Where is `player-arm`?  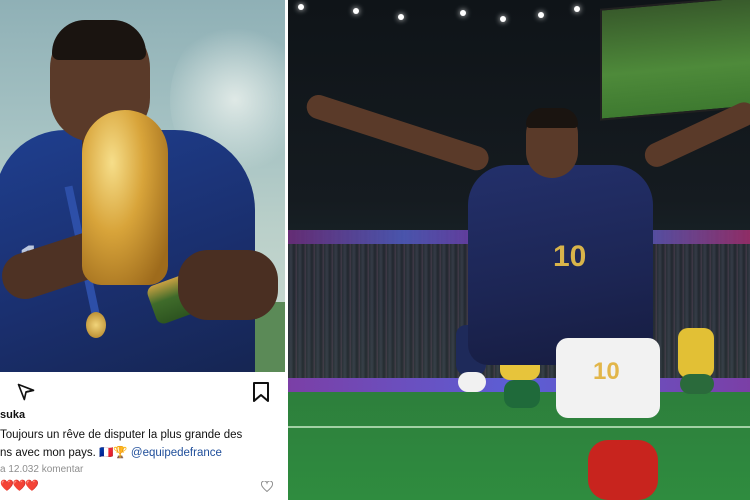 player-arm is located at coordinates (397, 132).